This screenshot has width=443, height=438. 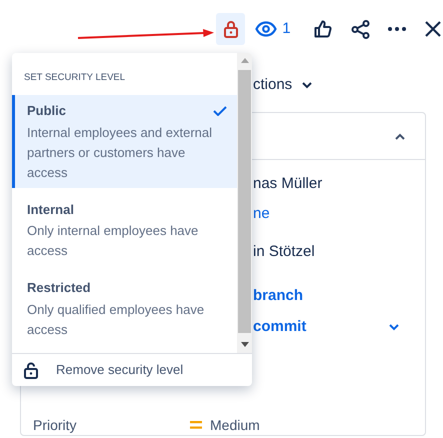 What do you see at coordinates (46, 111) in the screenshot?
I see `option-title: Public` at bounding box center [46, 111].